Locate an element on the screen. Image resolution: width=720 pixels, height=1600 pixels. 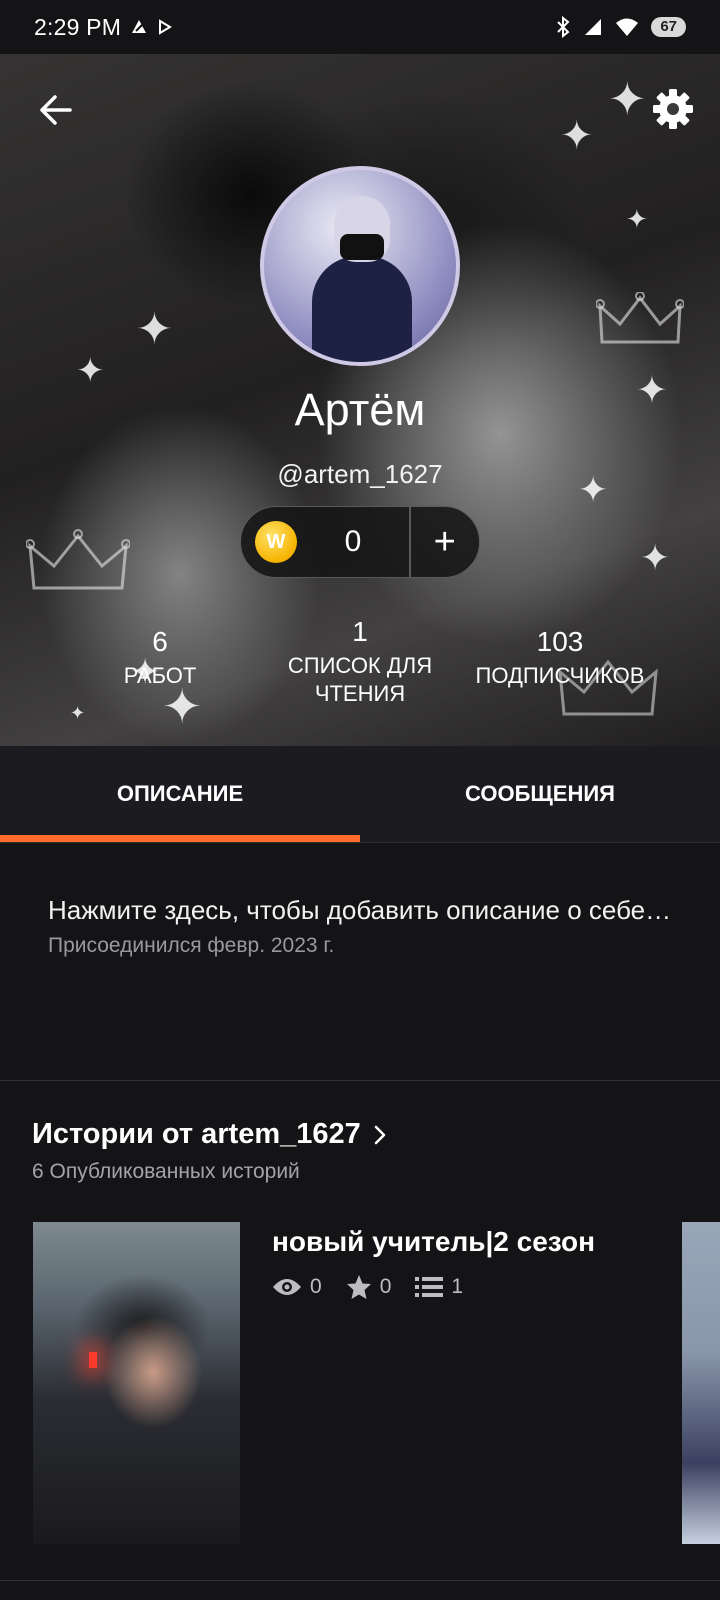
display-name: Артём is located at coordinates (360, 409).